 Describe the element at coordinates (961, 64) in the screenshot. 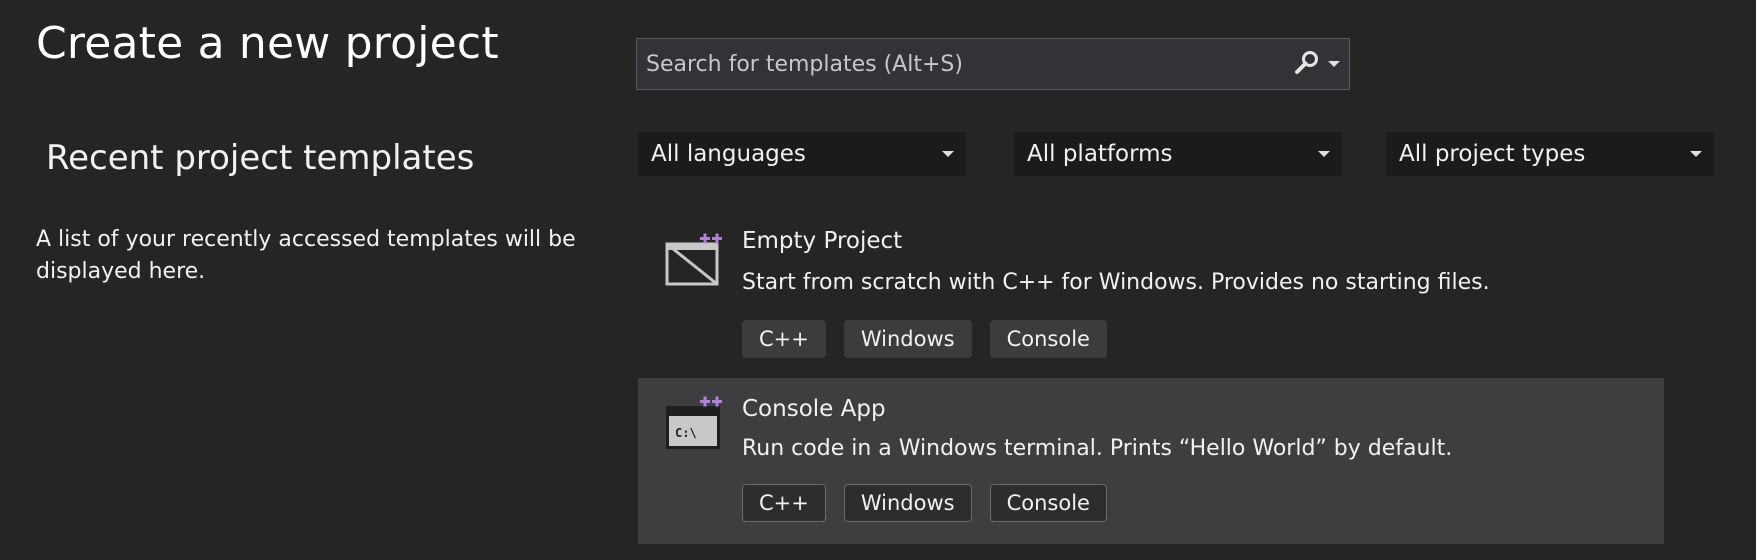

I see `search-input` at that location.